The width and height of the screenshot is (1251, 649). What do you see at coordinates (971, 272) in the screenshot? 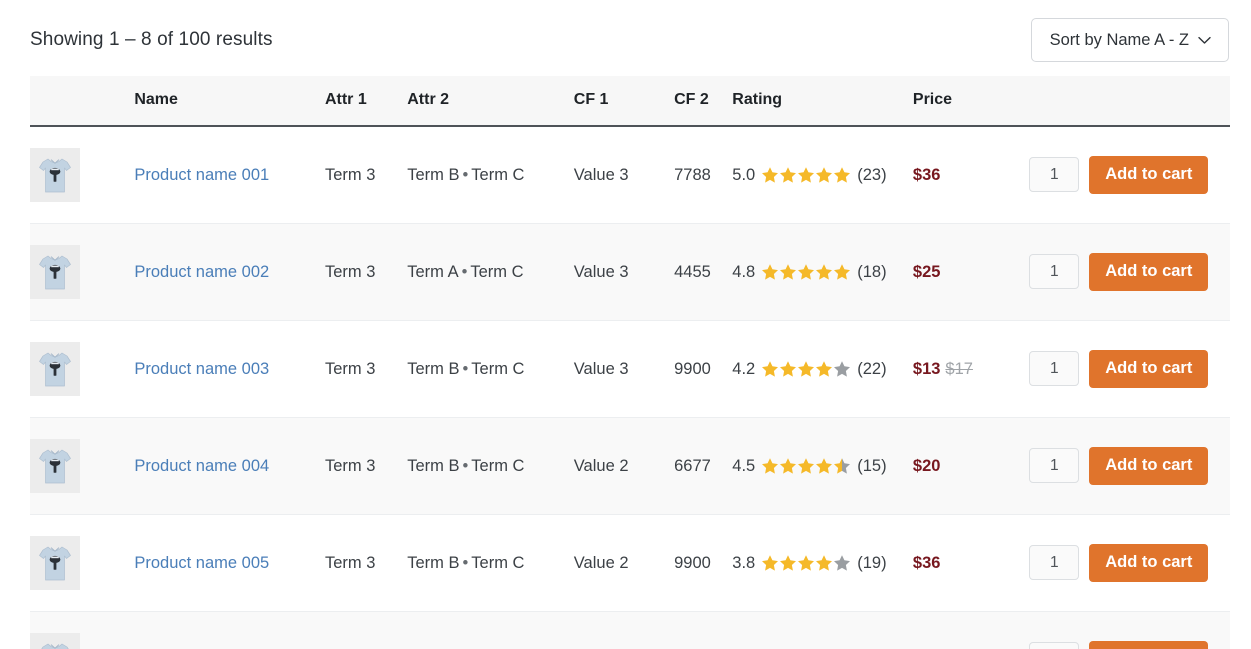
I see `cell-price: $25` at bounding box center [971, 272].